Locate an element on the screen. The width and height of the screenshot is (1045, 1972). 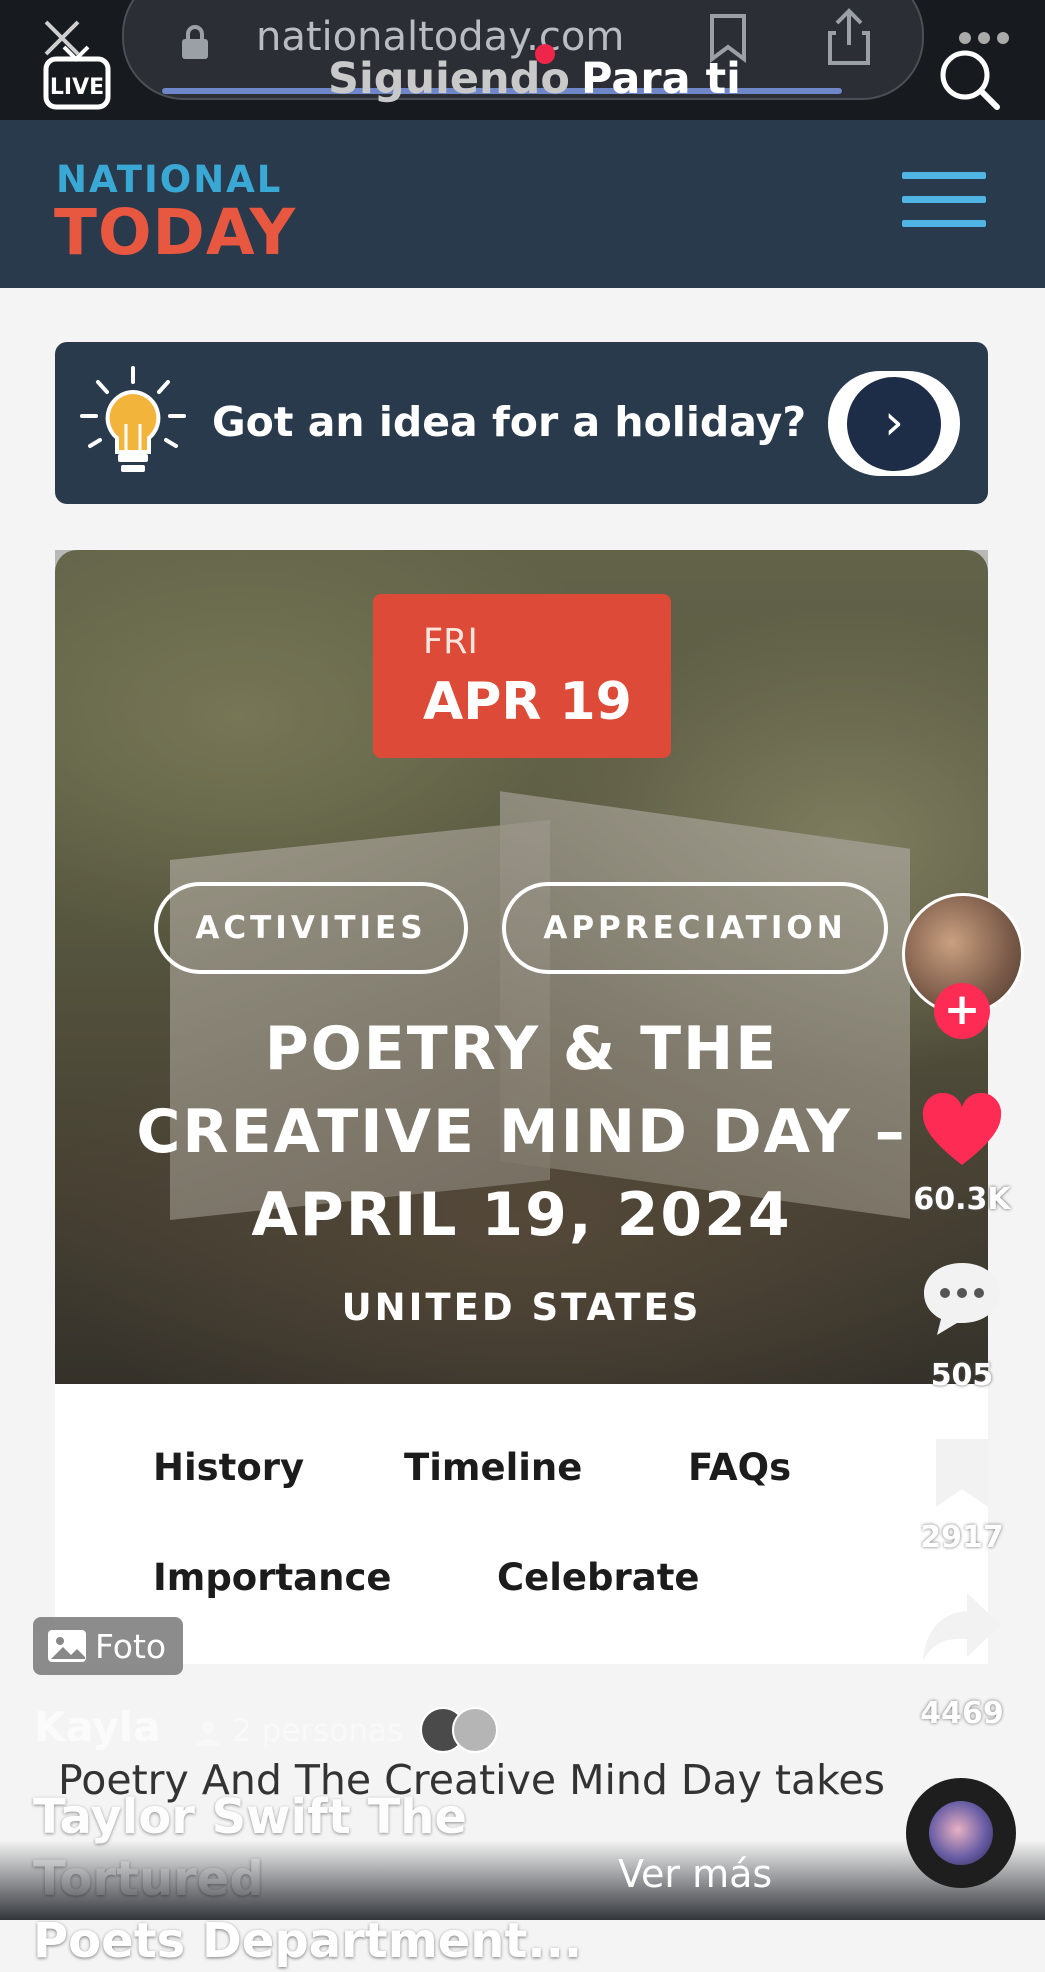
date-value: APR 19 is located at coordinates (527, 702).